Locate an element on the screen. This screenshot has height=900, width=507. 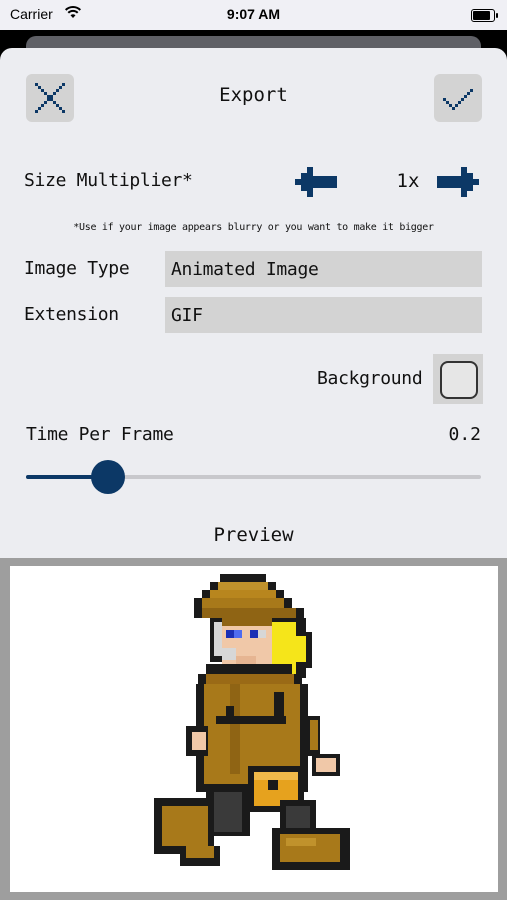
image-type-field: Animated Image is located at coordinates (323, 269).